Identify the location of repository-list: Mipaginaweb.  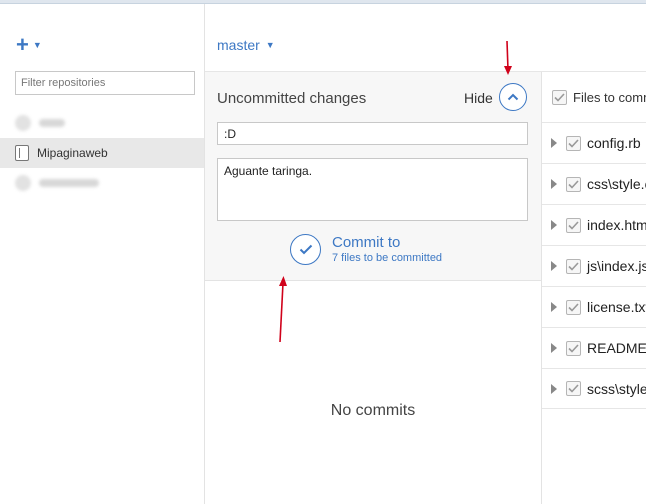
(102, 153).